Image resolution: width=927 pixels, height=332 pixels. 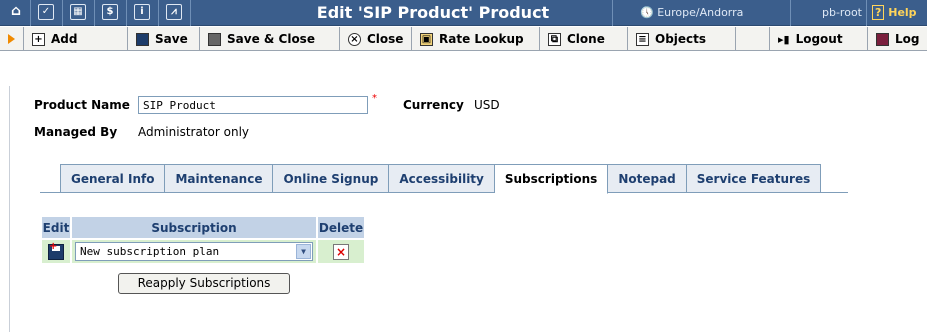 I want to click on add-label: Add, so click(x=64, y=39).